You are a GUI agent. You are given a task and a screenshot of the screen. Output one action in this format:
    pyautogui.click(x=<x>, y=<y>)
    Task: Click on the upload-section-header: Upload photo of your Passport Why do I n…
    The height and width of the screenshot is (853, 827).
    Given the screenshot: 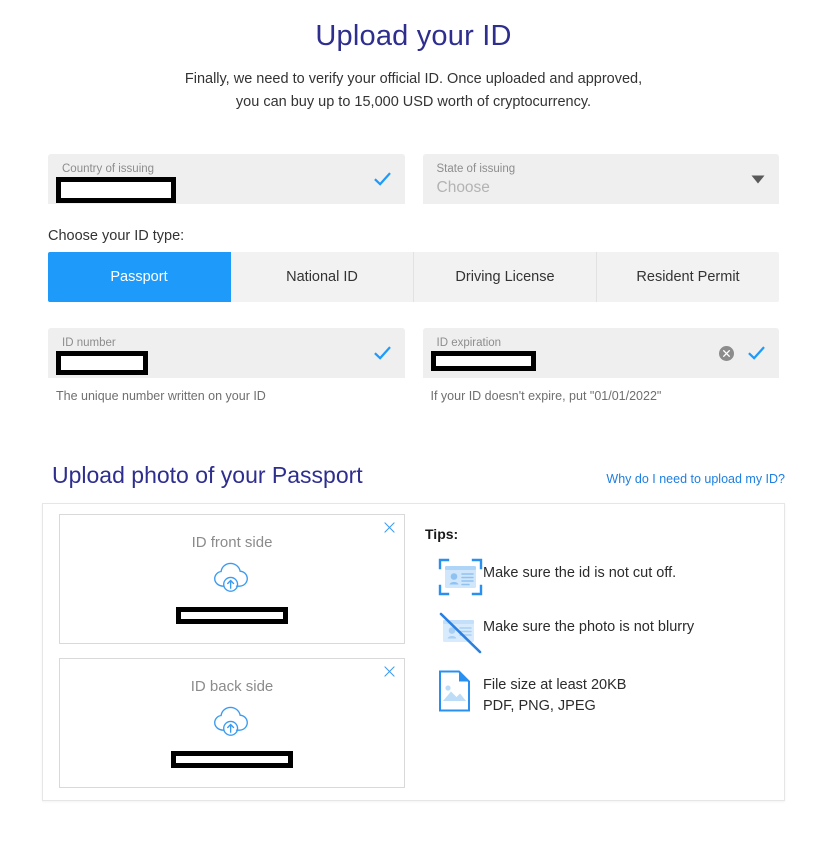 What is the action you would take?
    pyautogui.click(x=413, y=475)
    